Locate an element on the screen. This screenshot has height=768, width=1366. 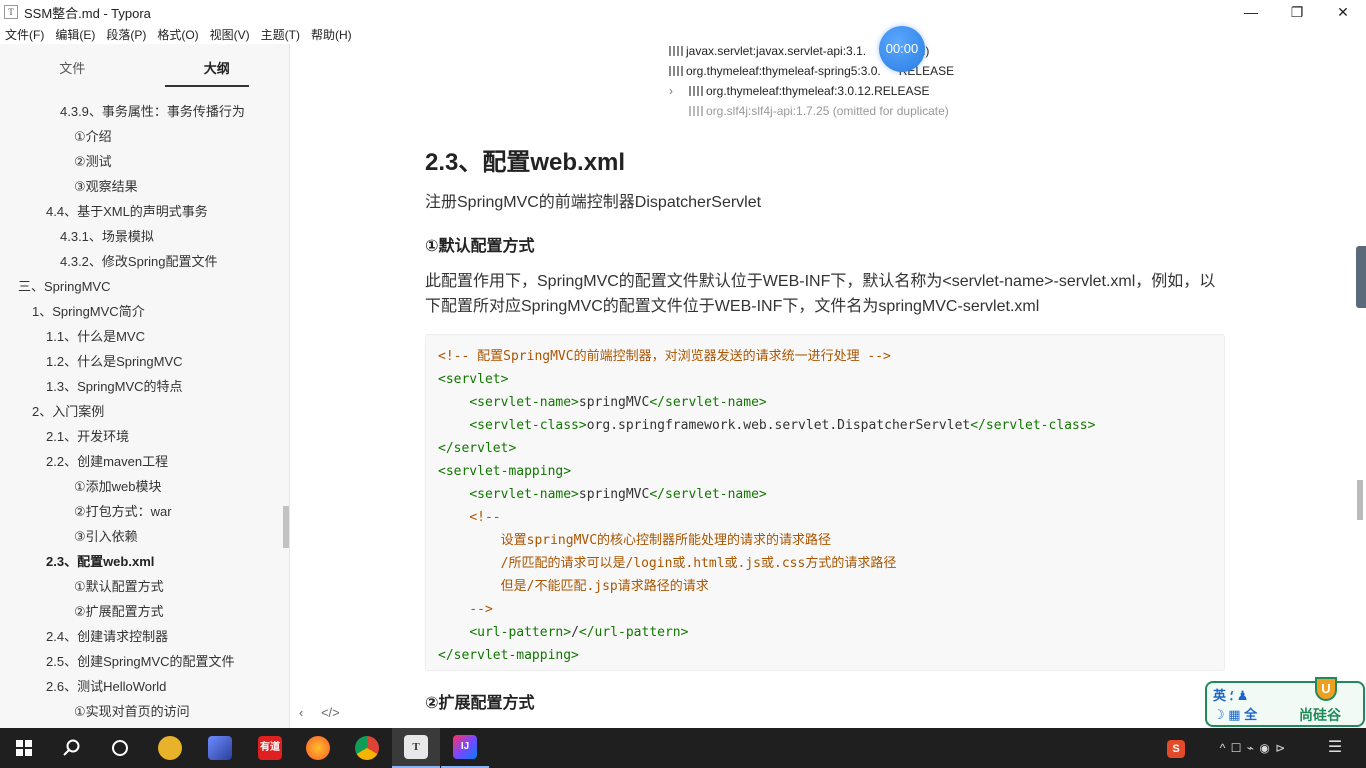
brand-name: 尚硅谷 is located at coordinates (1320, 715).